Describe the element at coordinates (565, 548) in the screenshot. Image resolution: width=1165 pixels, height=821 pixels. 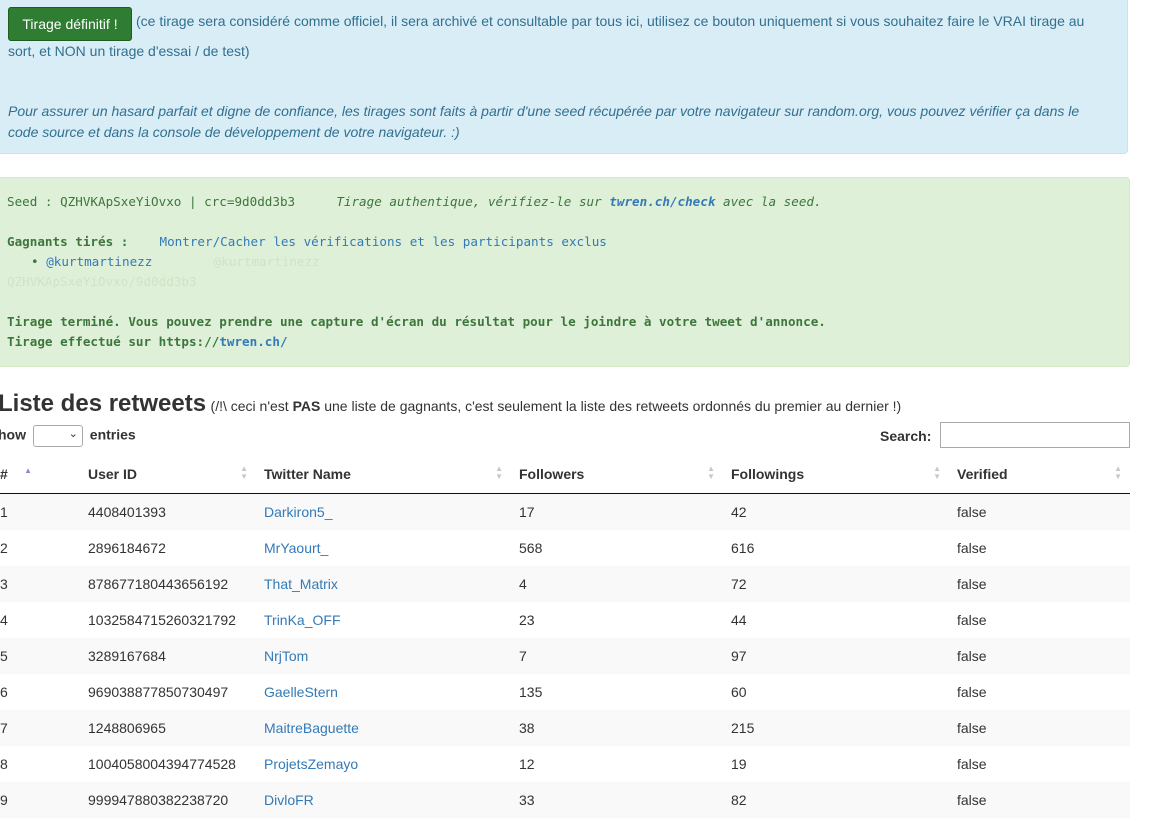
I see `table-row: 2 2896184672 MrYaourt_ 568 616 false` at that location.